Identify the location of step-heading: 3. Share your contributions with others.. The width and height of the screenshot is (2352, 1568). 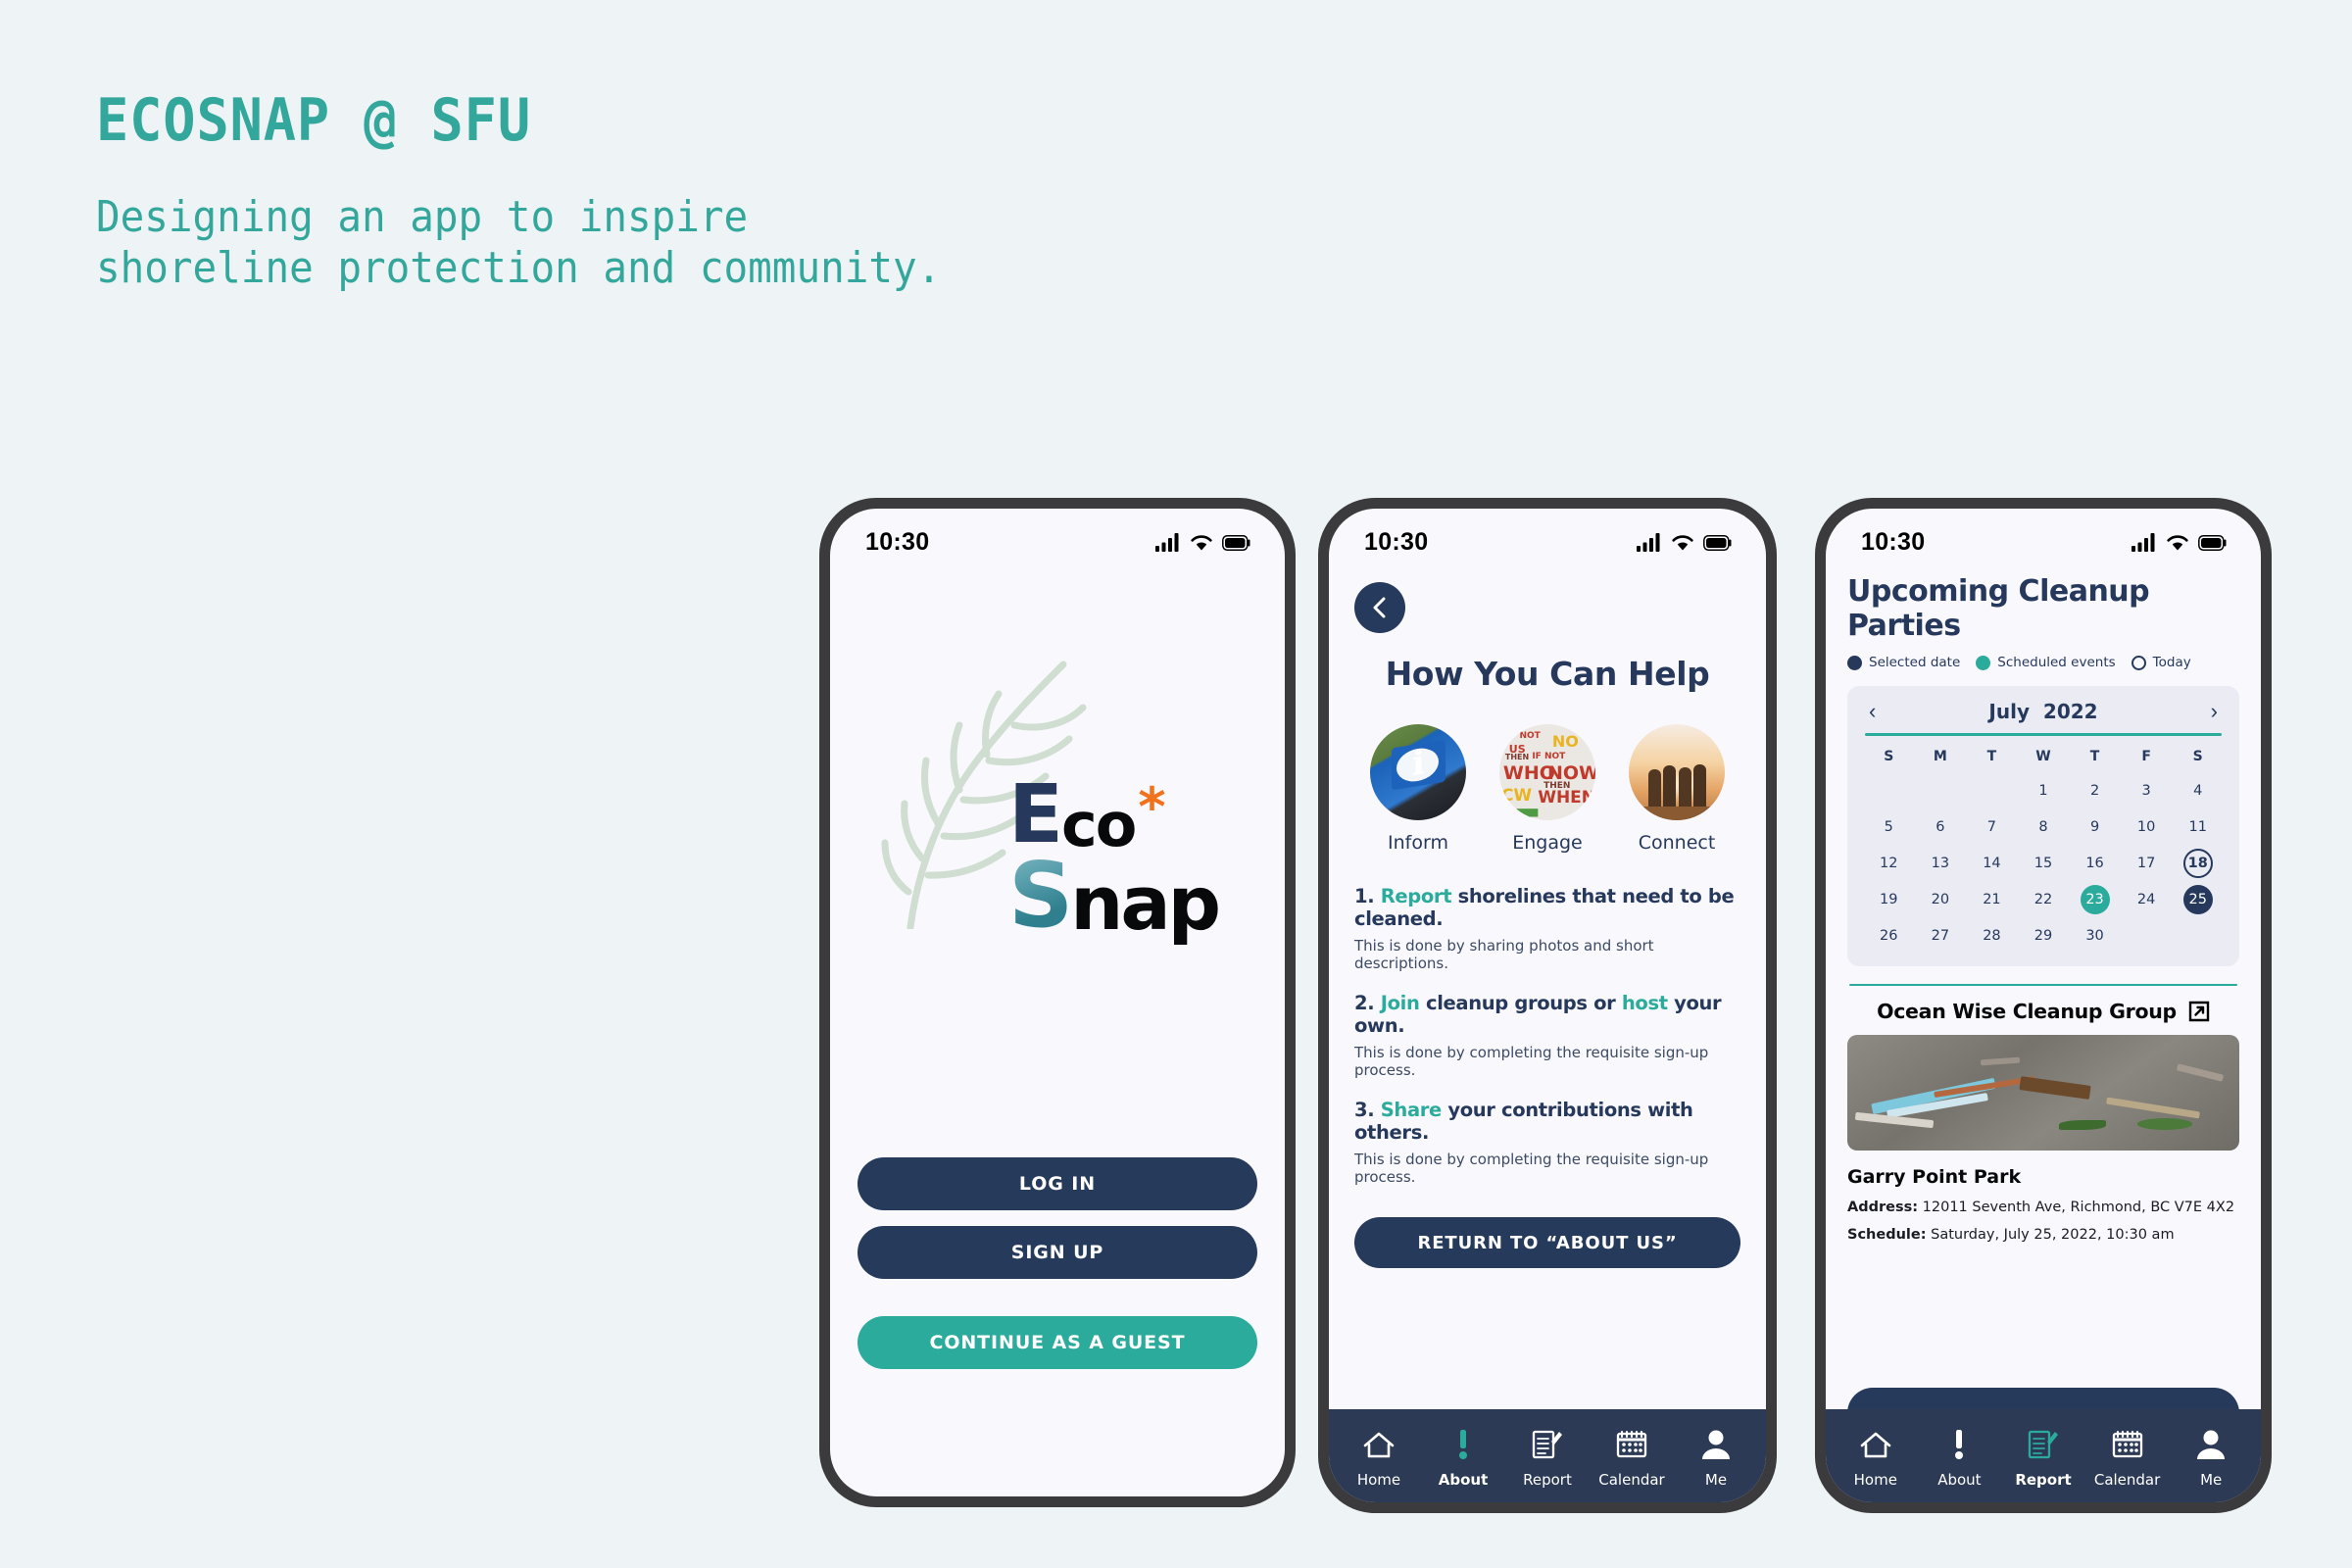
(1547, 1121).